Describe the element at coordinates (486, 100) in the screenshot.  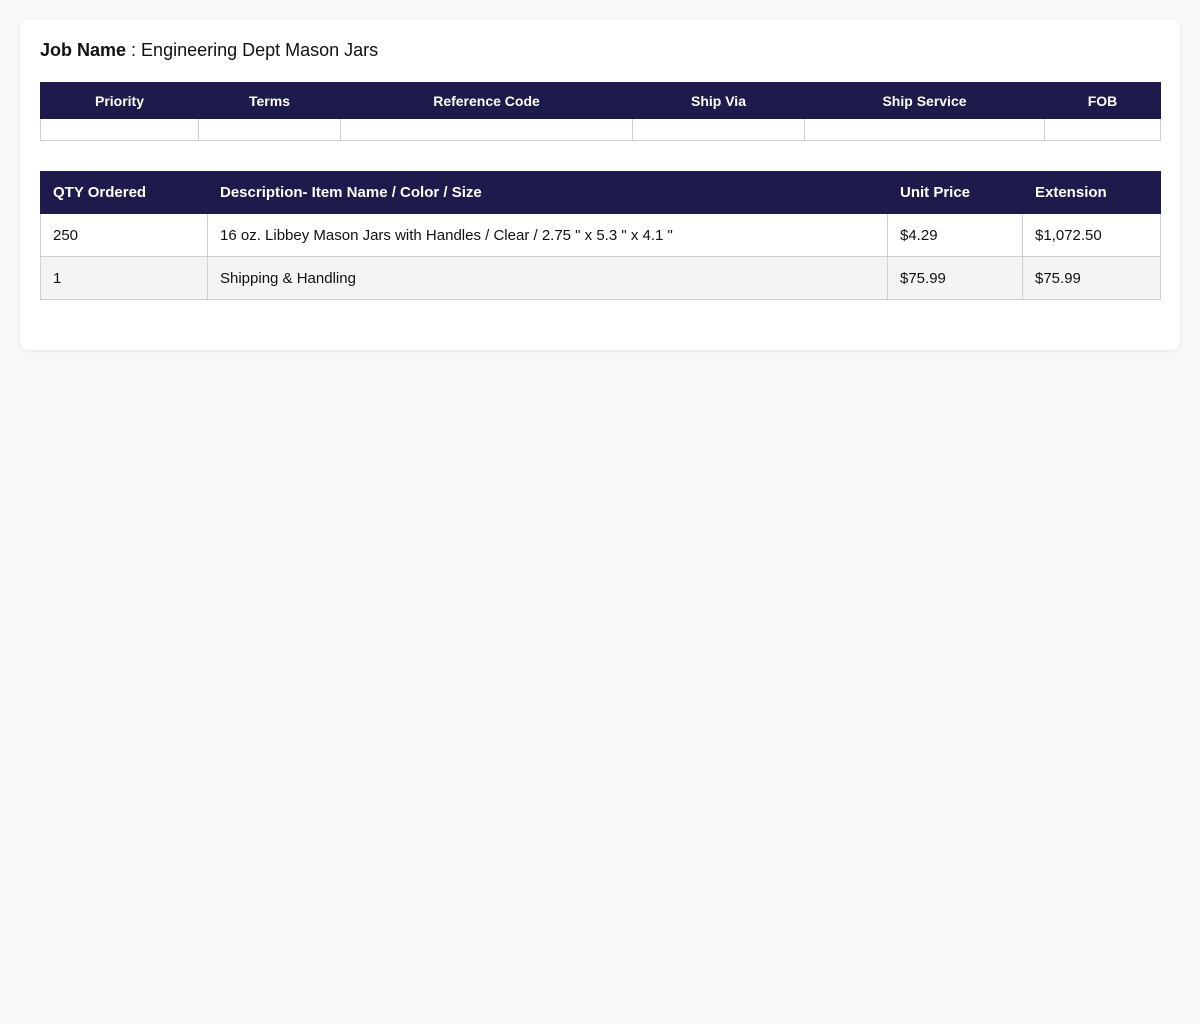
I see `column-header-reference-code: Reference Code` at that location.